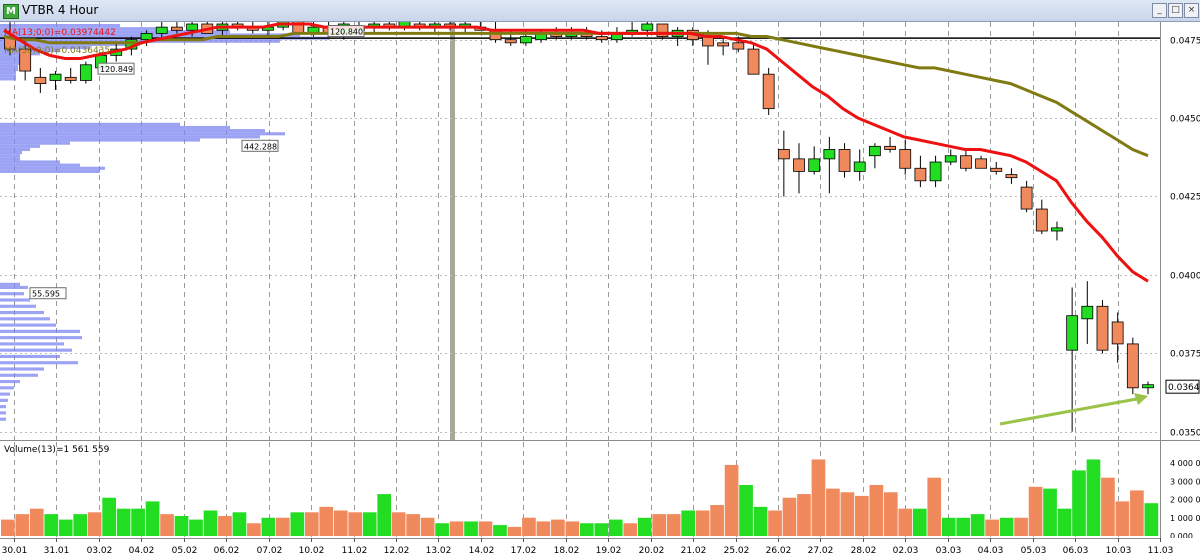  What do you see at coordinates (439, 550) in the screenshot?
I see `time-tick-label: 13.02` at bounding box center [439, 550].